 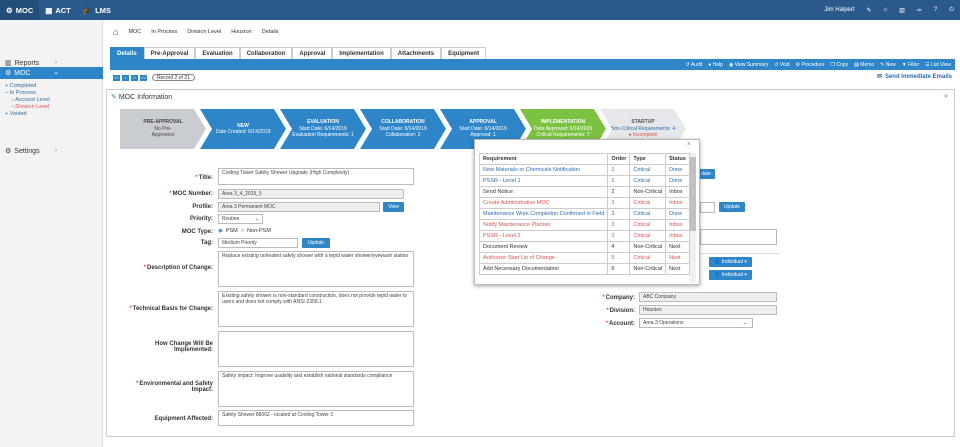 What do you see at coordinates (220, 231) in the screenshot?
I see `psm-radio: ◉` at bounding box center [220, 231].